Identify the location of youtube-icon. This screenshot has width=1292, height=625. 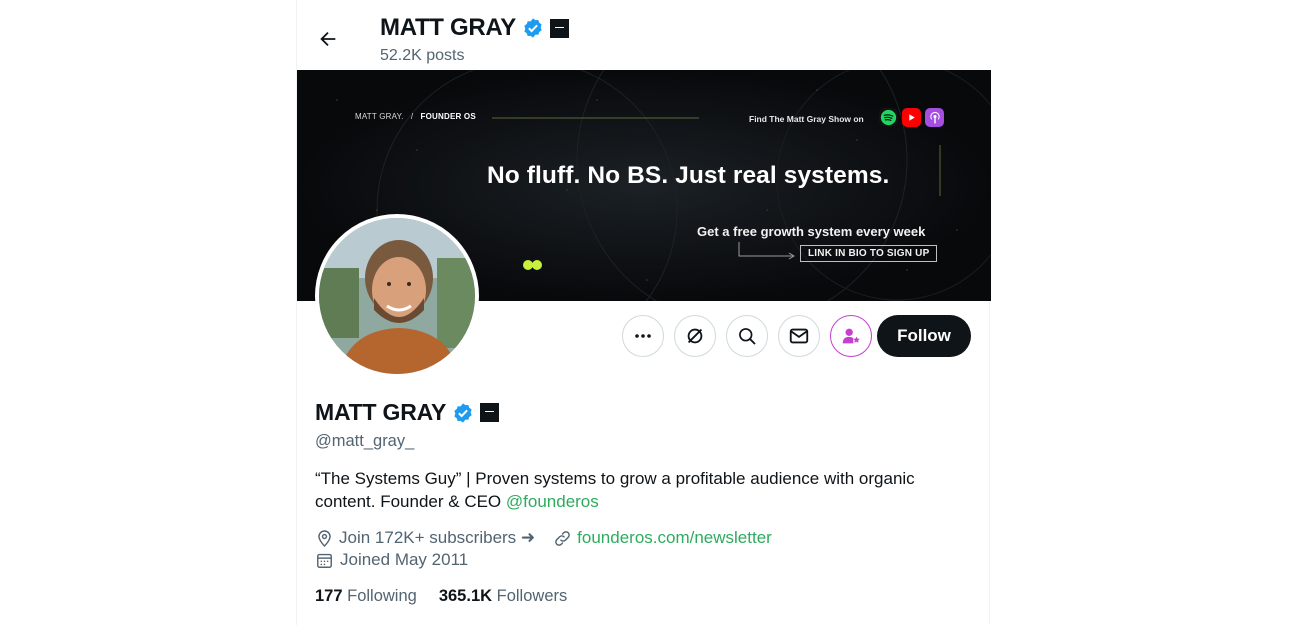
(911, 117).